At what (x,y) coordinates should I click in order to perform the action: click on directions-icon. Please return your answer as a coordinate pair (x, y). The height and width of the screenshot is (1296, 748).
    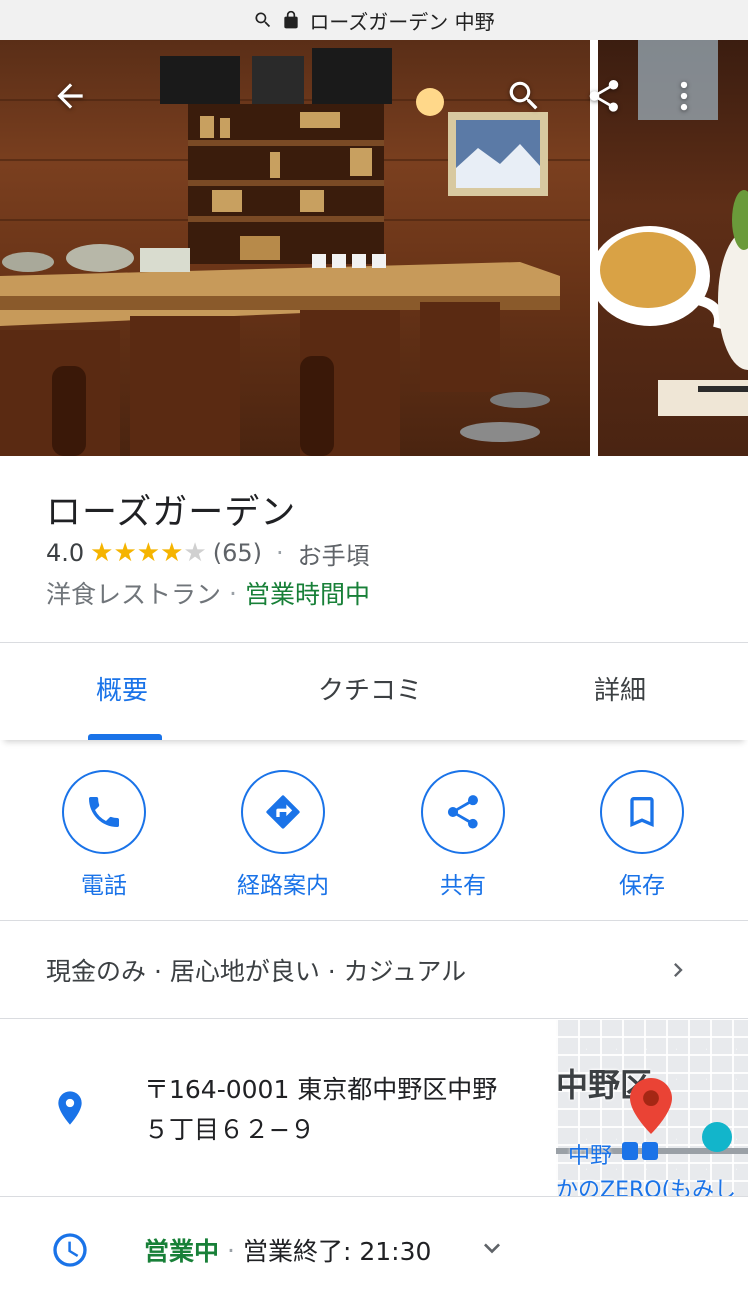
    Looking at the image, I should click on (283, 812).